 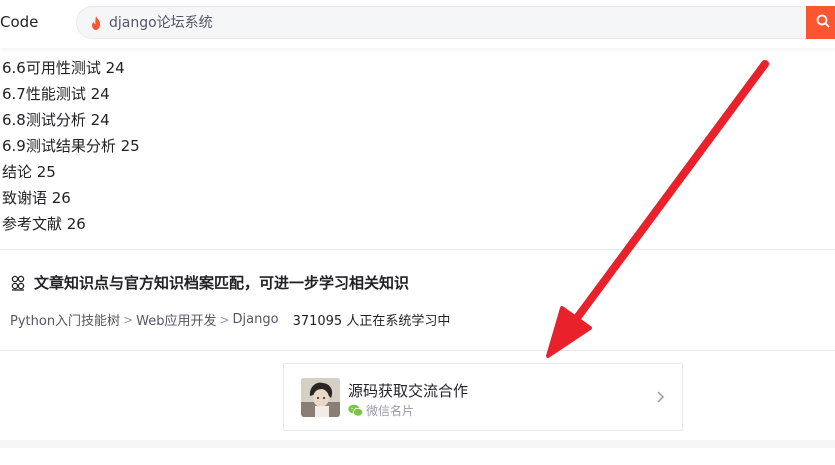 What do you see at coordinates (320, 397) in the screenshot?
I see `avatar` at bounding box center [320, 397].